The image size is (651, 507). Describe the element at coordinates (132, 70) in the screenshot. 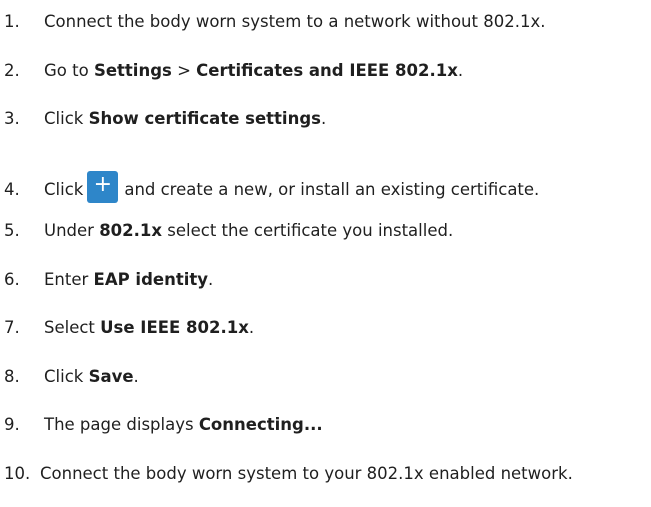

I see `menu-path-settings: Settings` at that location.